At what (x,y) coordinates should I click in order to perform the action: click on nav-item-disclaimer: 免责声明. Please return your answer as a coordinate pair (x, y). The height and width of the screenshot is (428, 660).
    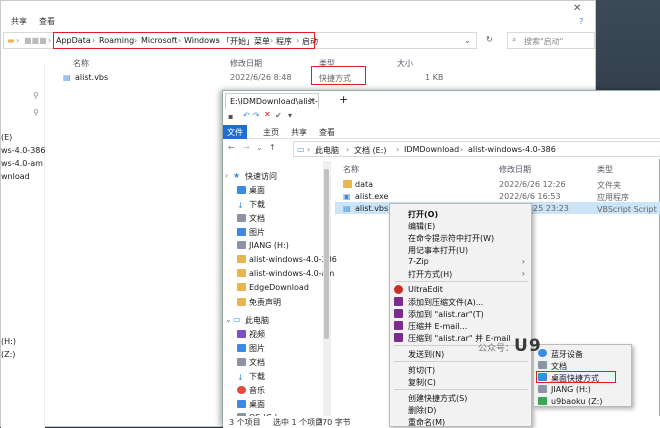
    Looking at the image, I should click on (259, 302).